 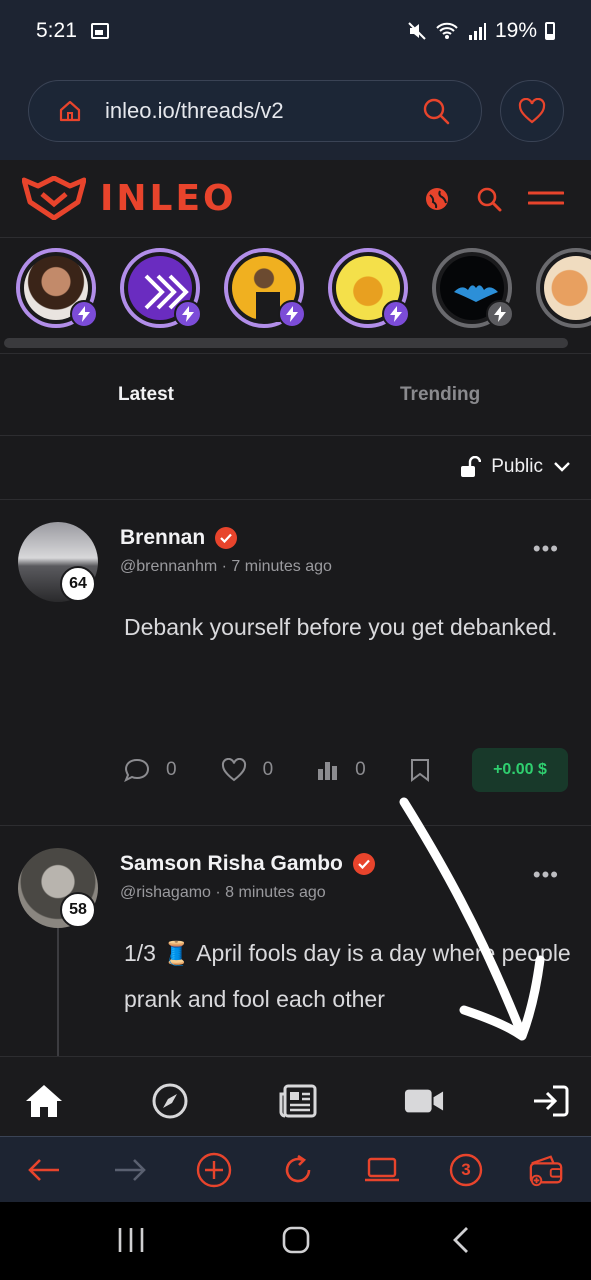 I want to click on wallet-icon, so click(x=546, y=1171).